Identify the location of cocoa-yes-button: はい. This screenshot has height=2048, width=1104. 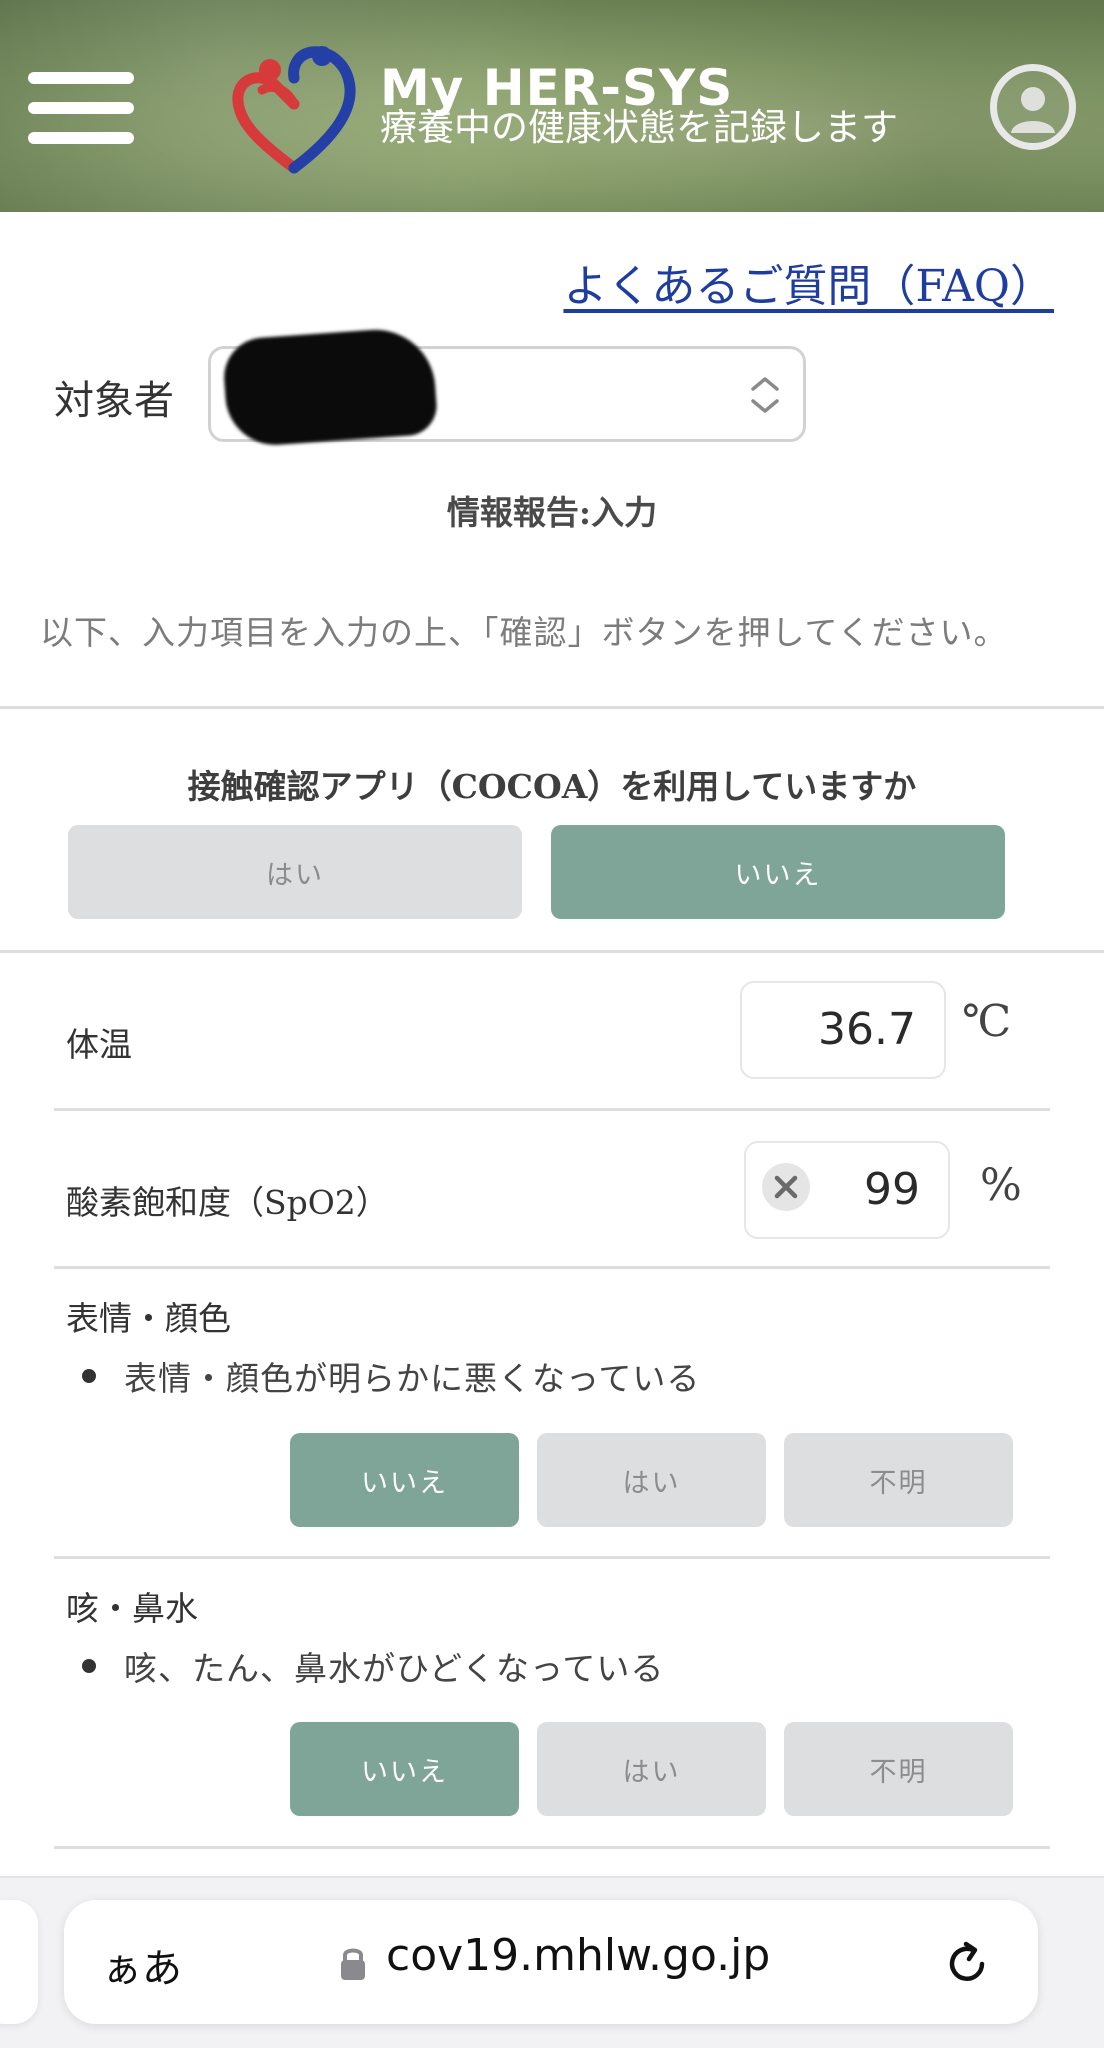
(295, 872).